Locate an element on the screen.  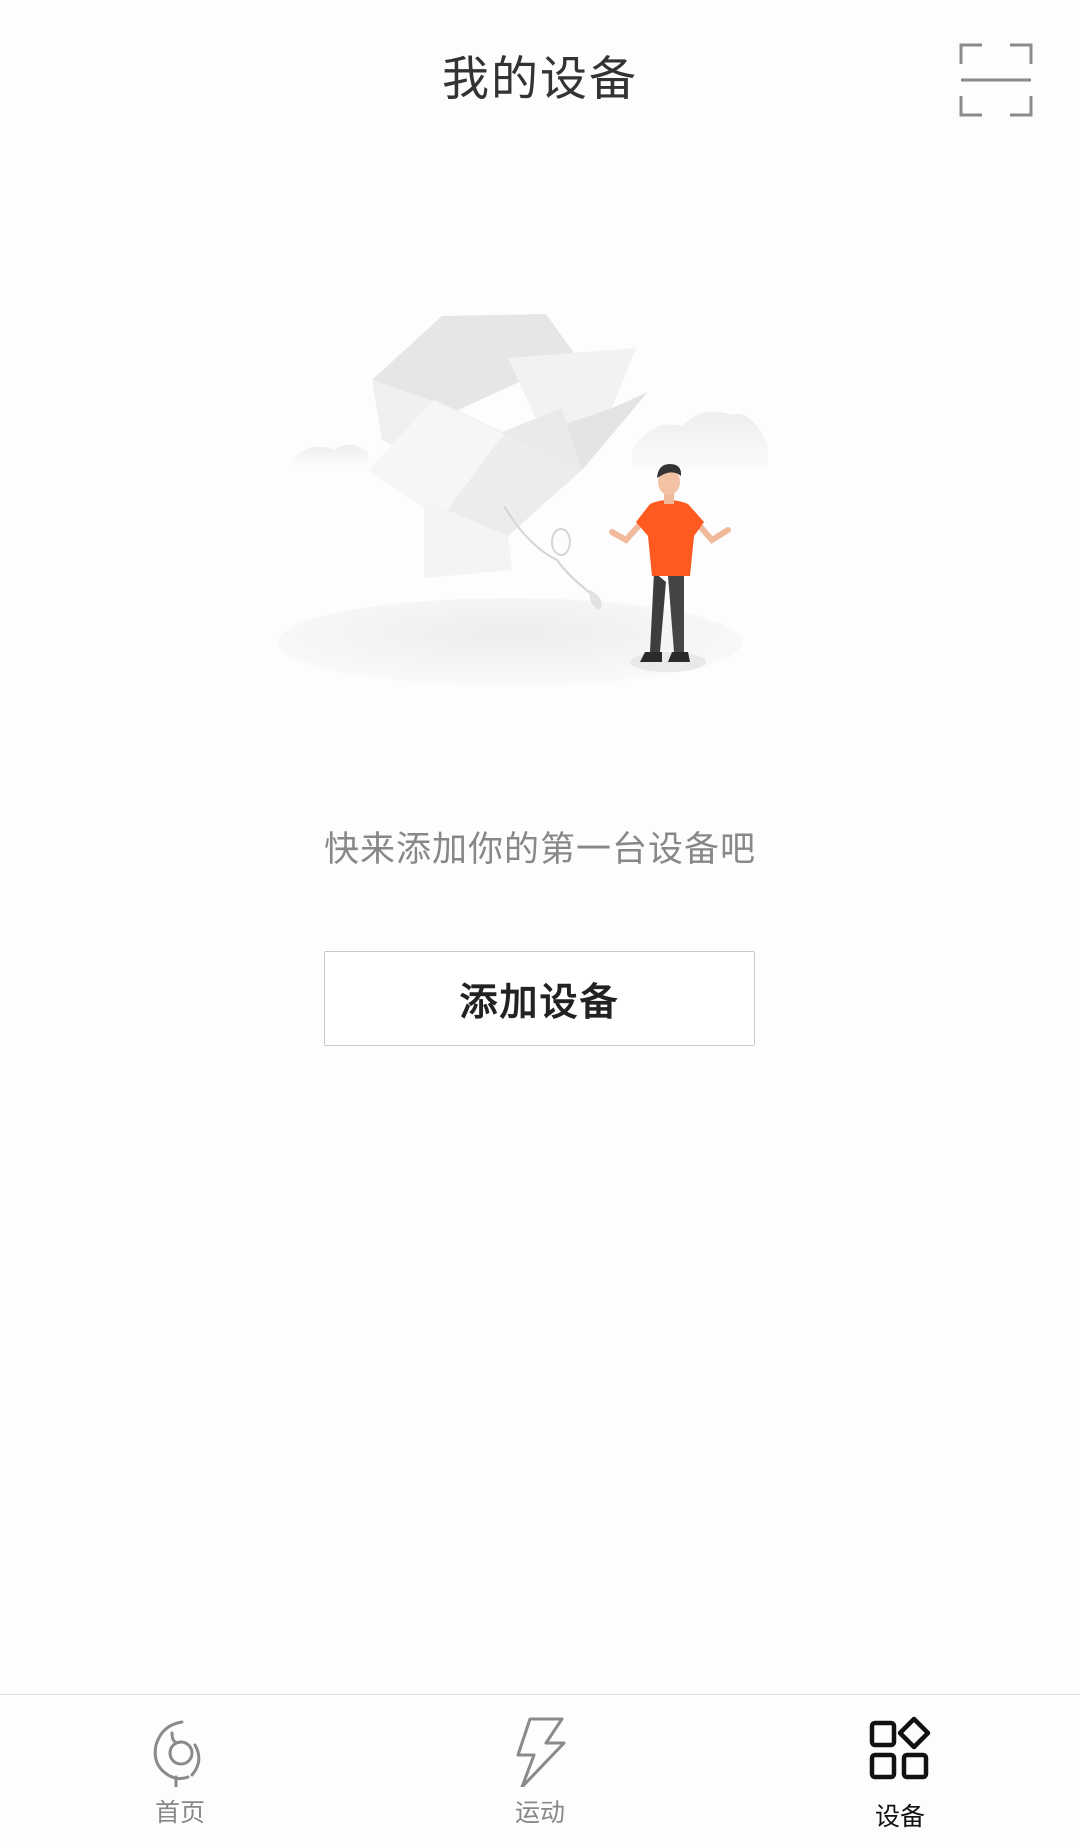
tab-devices-label: 设备 is located at coordinates (899, 1816).